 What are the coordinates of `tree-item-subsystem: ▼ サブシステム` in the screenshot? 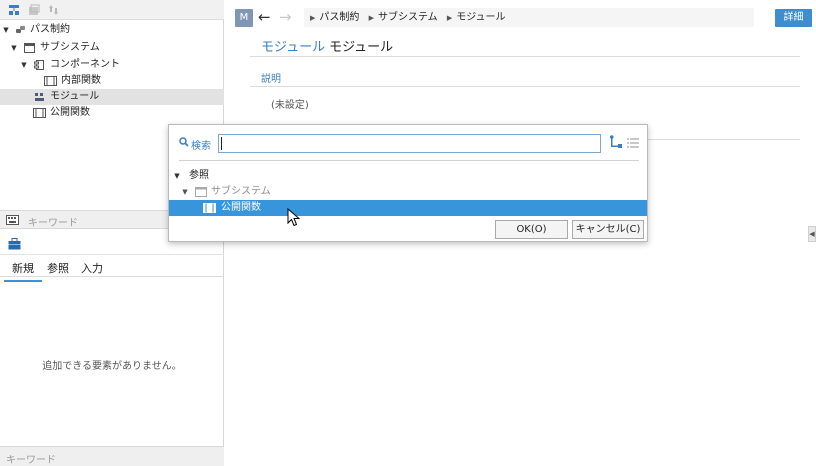 It's located at (112, 48).